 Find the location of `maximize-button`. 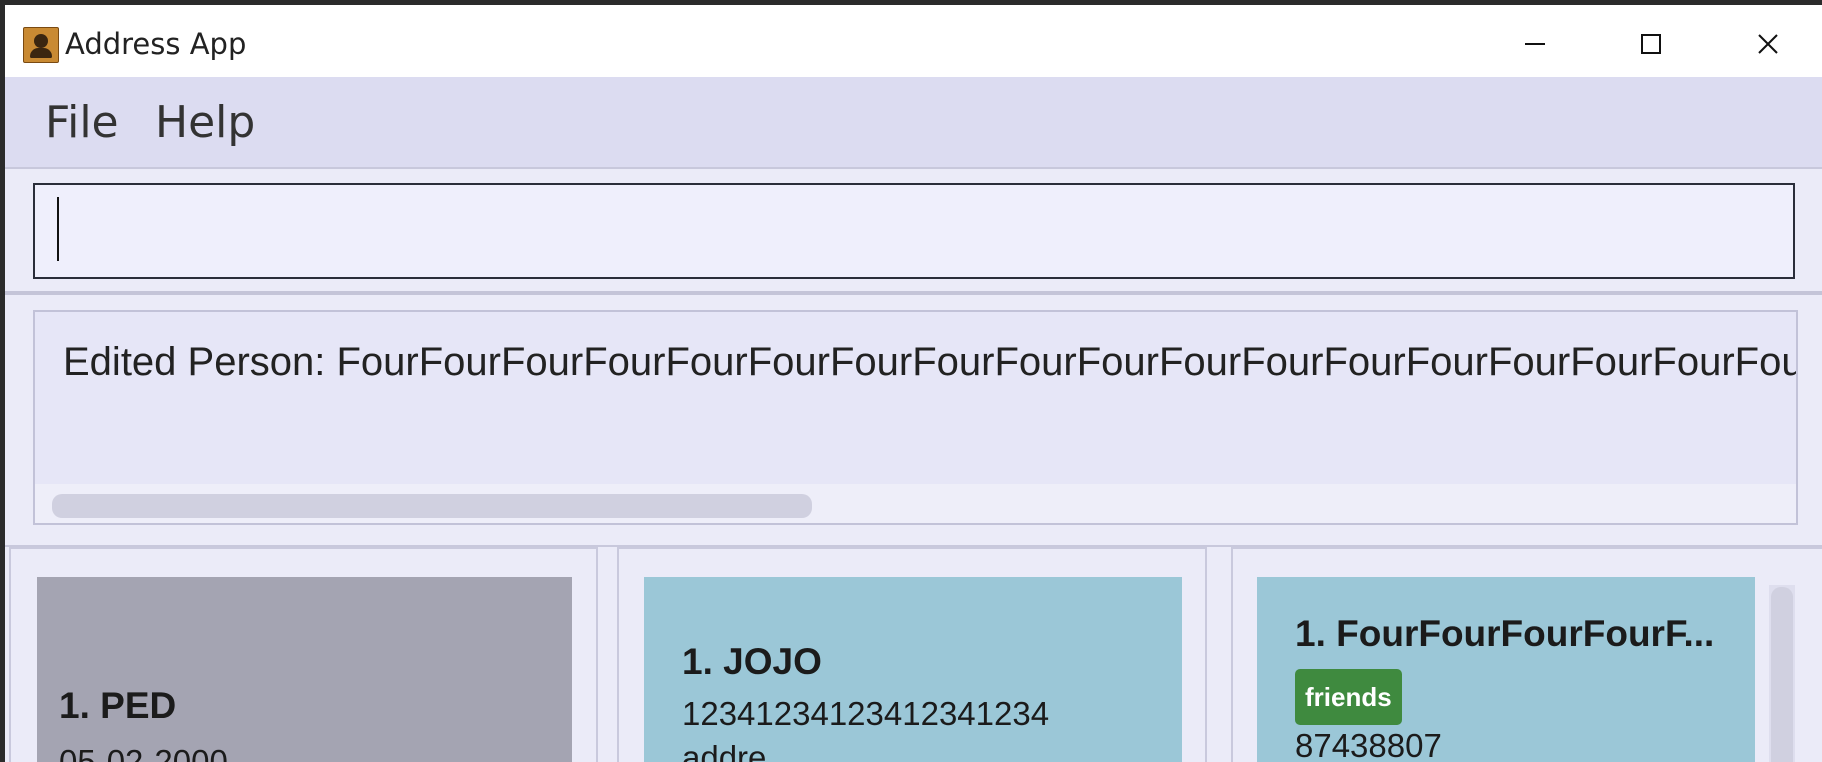

maximize-button is located at coordinates (1651, 44).